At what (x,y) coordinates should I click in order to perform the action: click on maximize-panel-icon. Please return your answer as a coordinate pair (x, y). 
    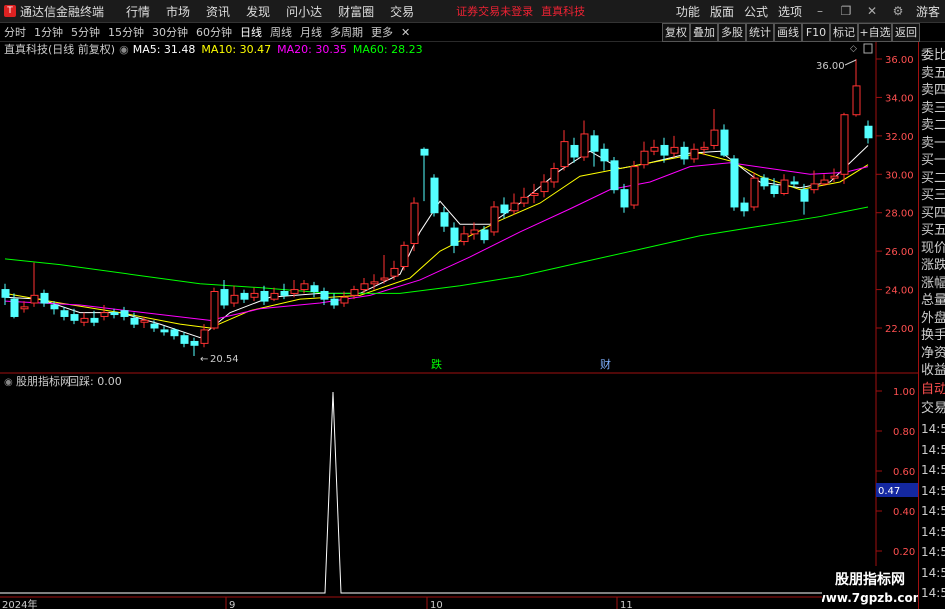
    Looking at the image, I should click on (868, 48).